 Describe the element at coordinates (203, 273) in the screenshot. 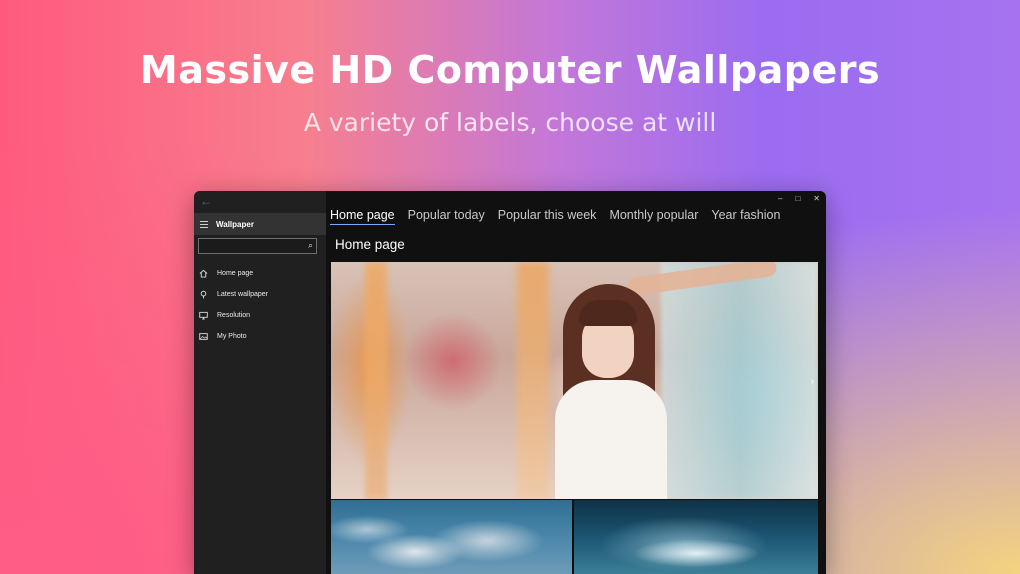

I see `home-icon` at that location.